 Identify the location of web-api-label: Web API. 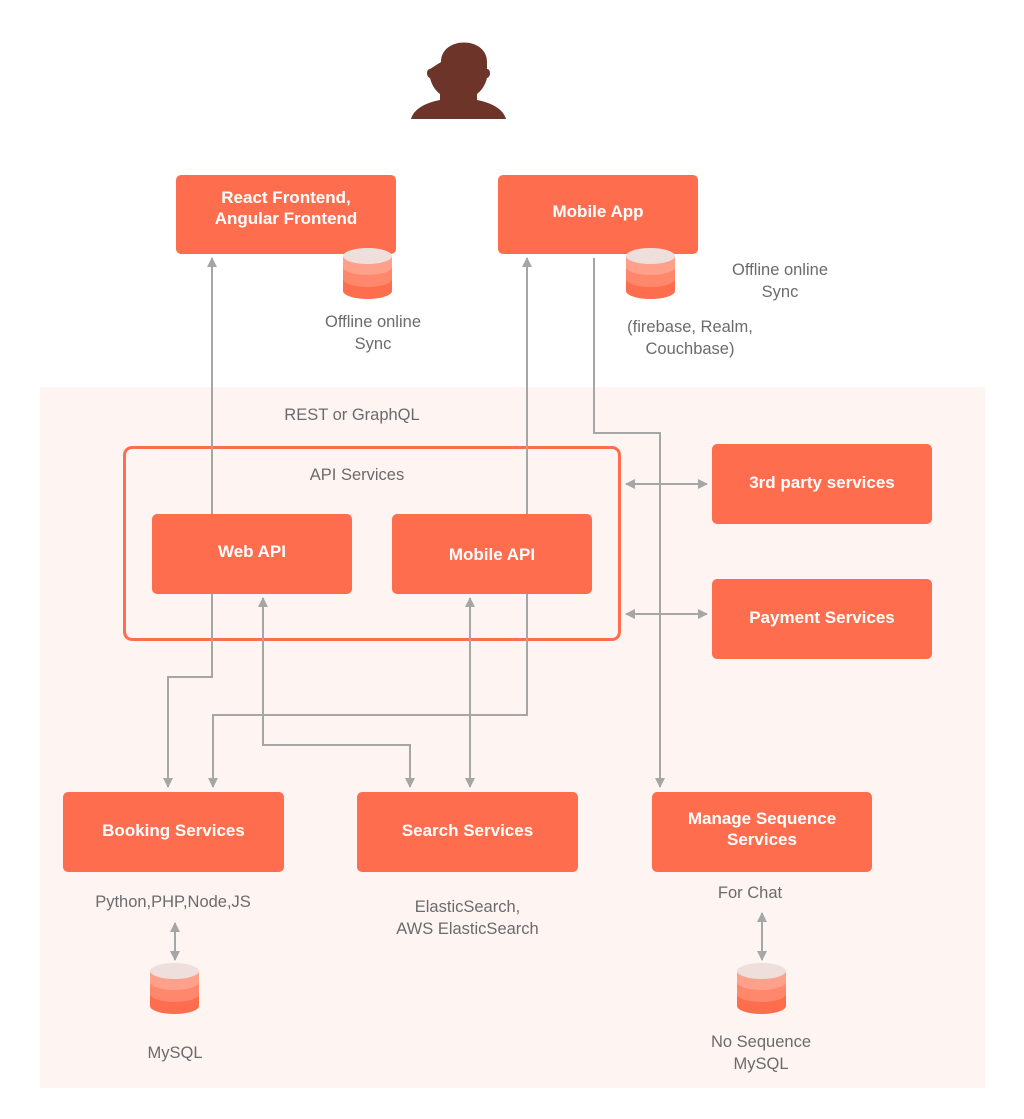
(251, 551).